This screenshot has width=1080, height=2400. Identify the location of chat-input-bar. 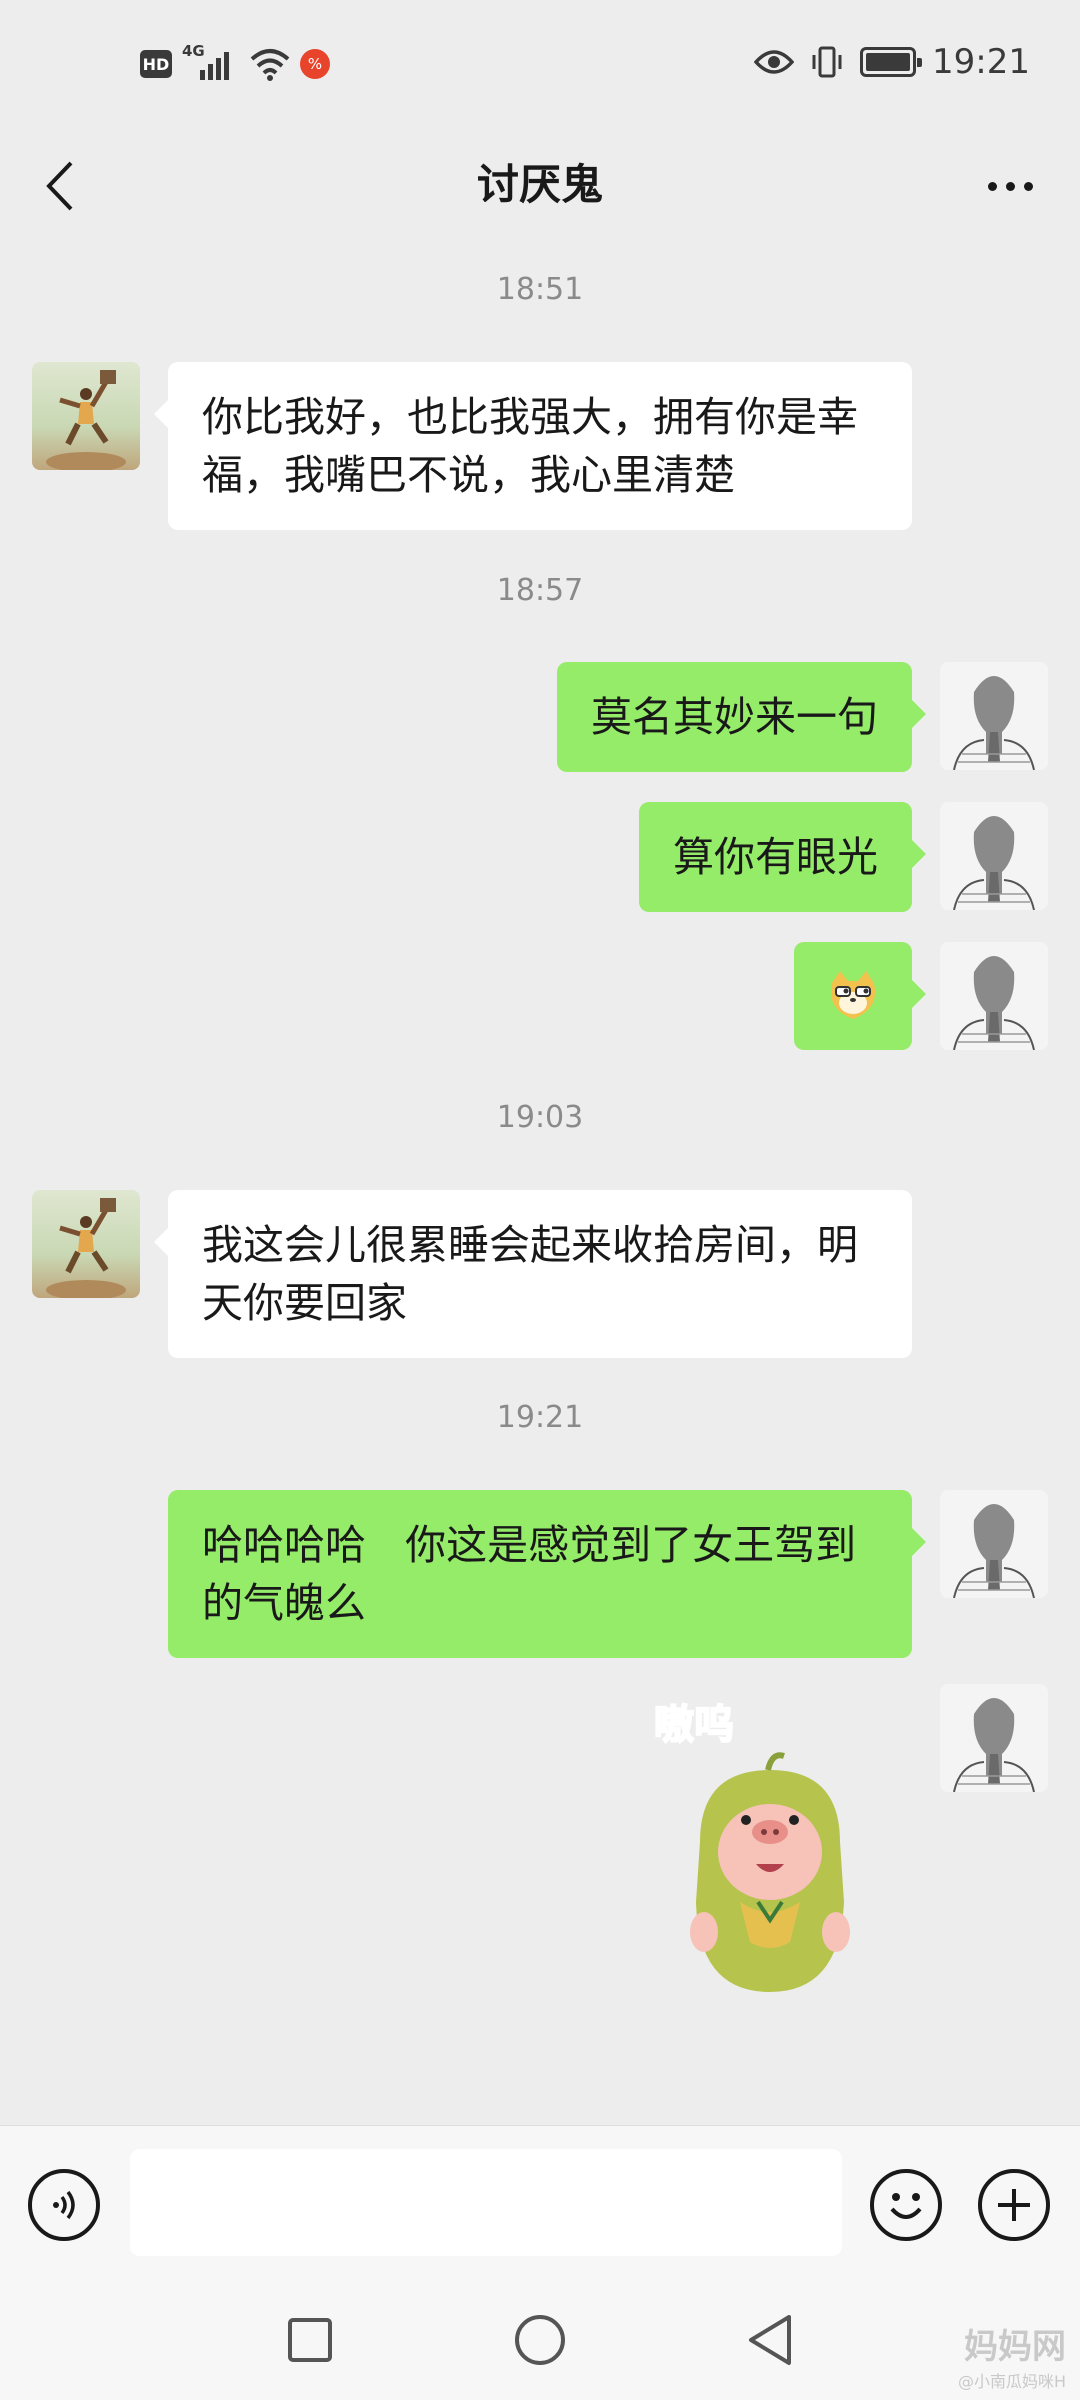
(540, 2202).